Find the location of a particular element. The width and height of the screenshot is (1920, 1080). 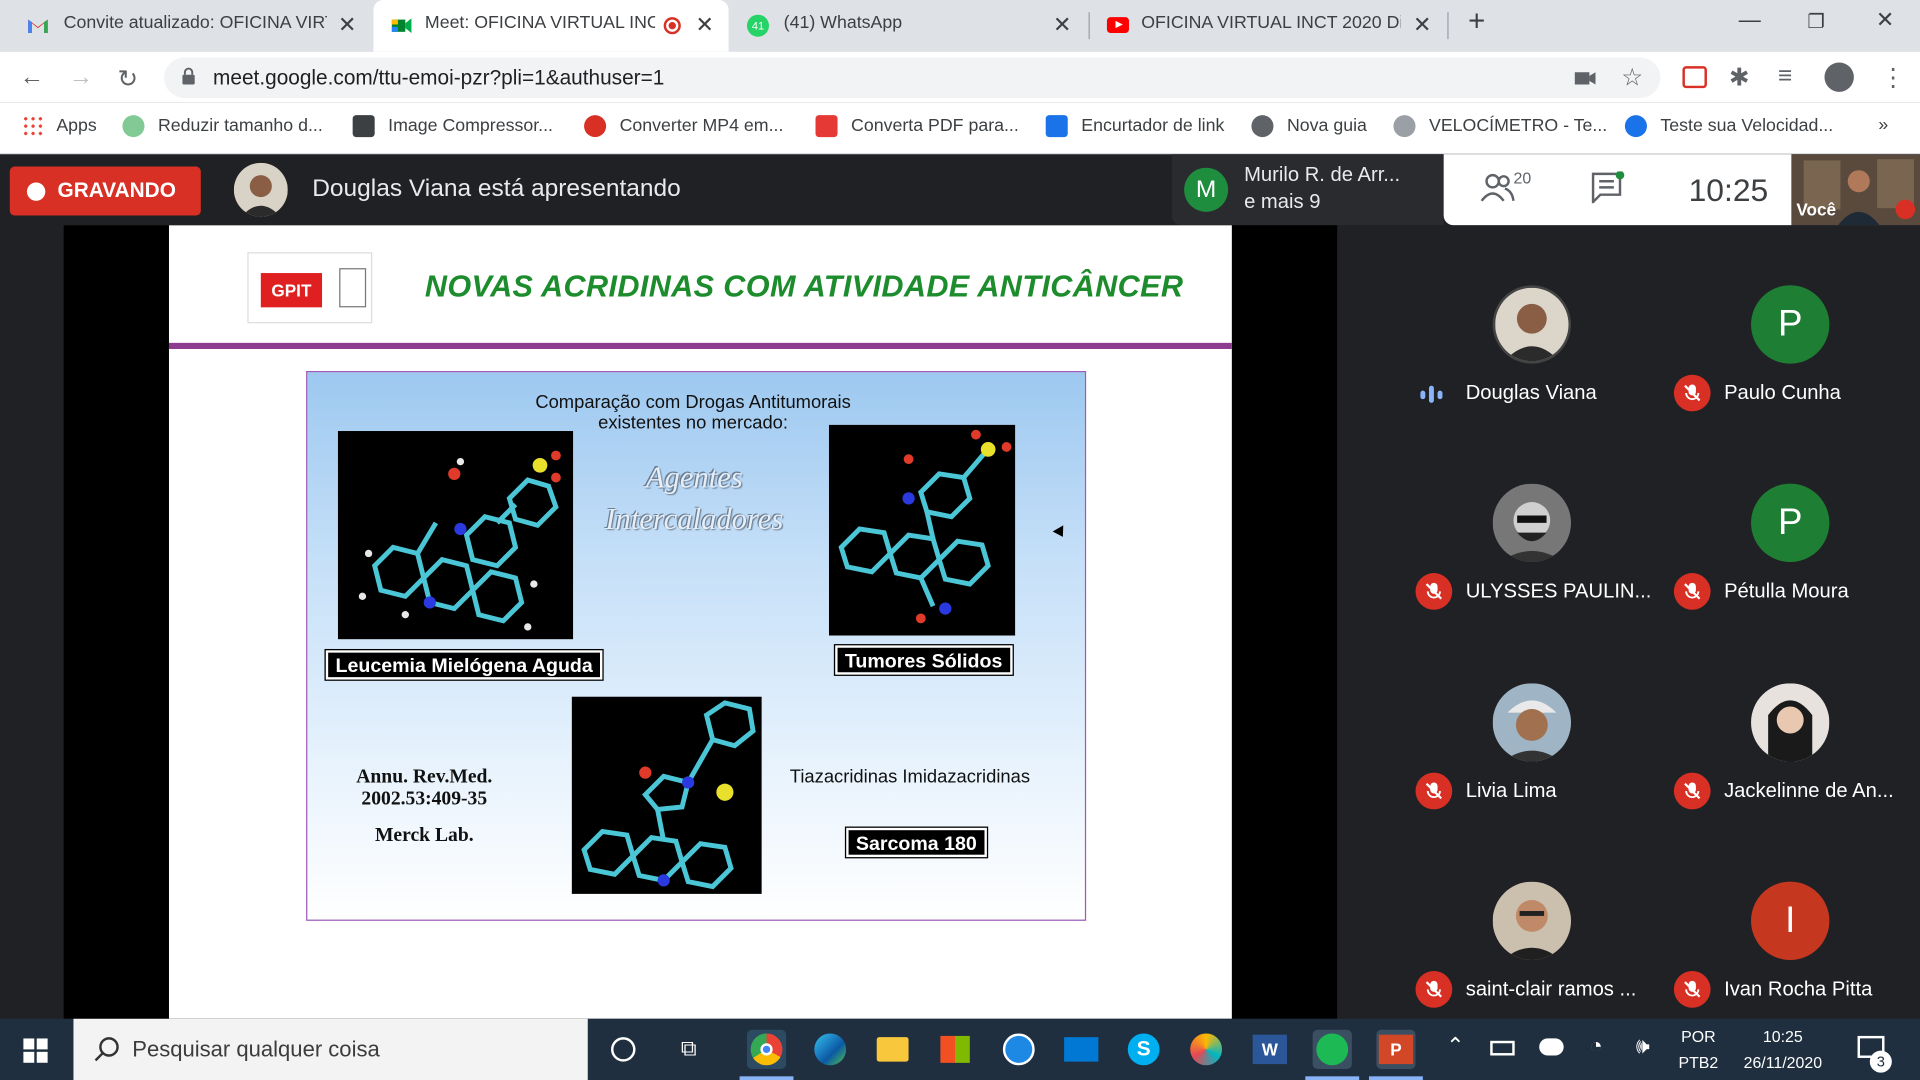

recording-badge: GRAVANDO is located at coordinates (105, 191).